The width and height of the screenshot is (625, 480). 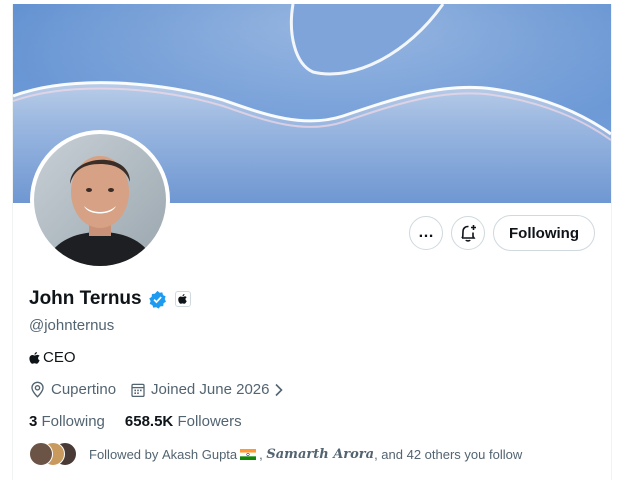 I want to click on followers-link: 658.5K Followers, so click(x=183, y=421).